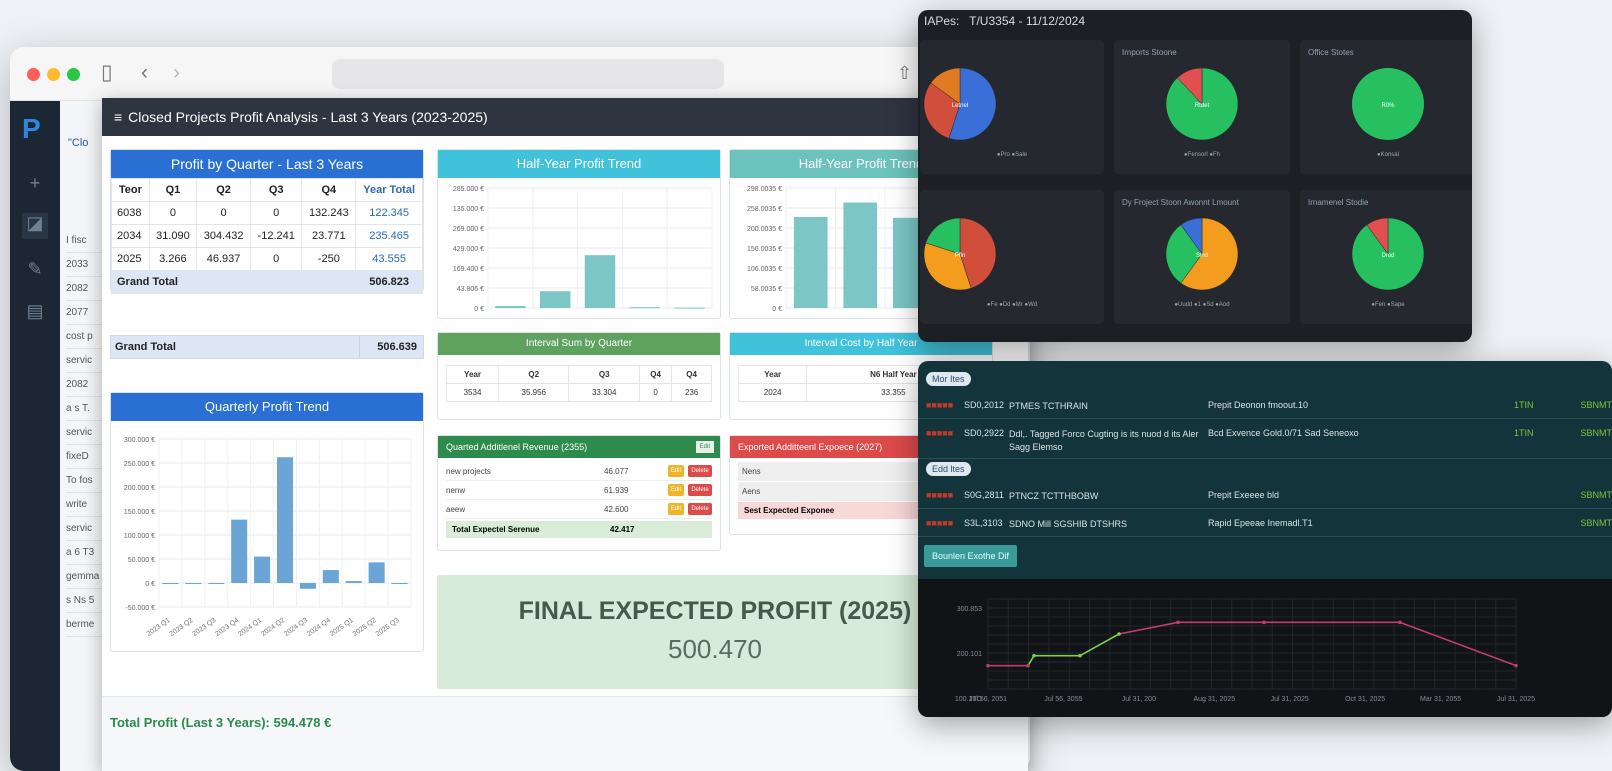  I want to click on share-icon: ⇧, so click(904, 73).